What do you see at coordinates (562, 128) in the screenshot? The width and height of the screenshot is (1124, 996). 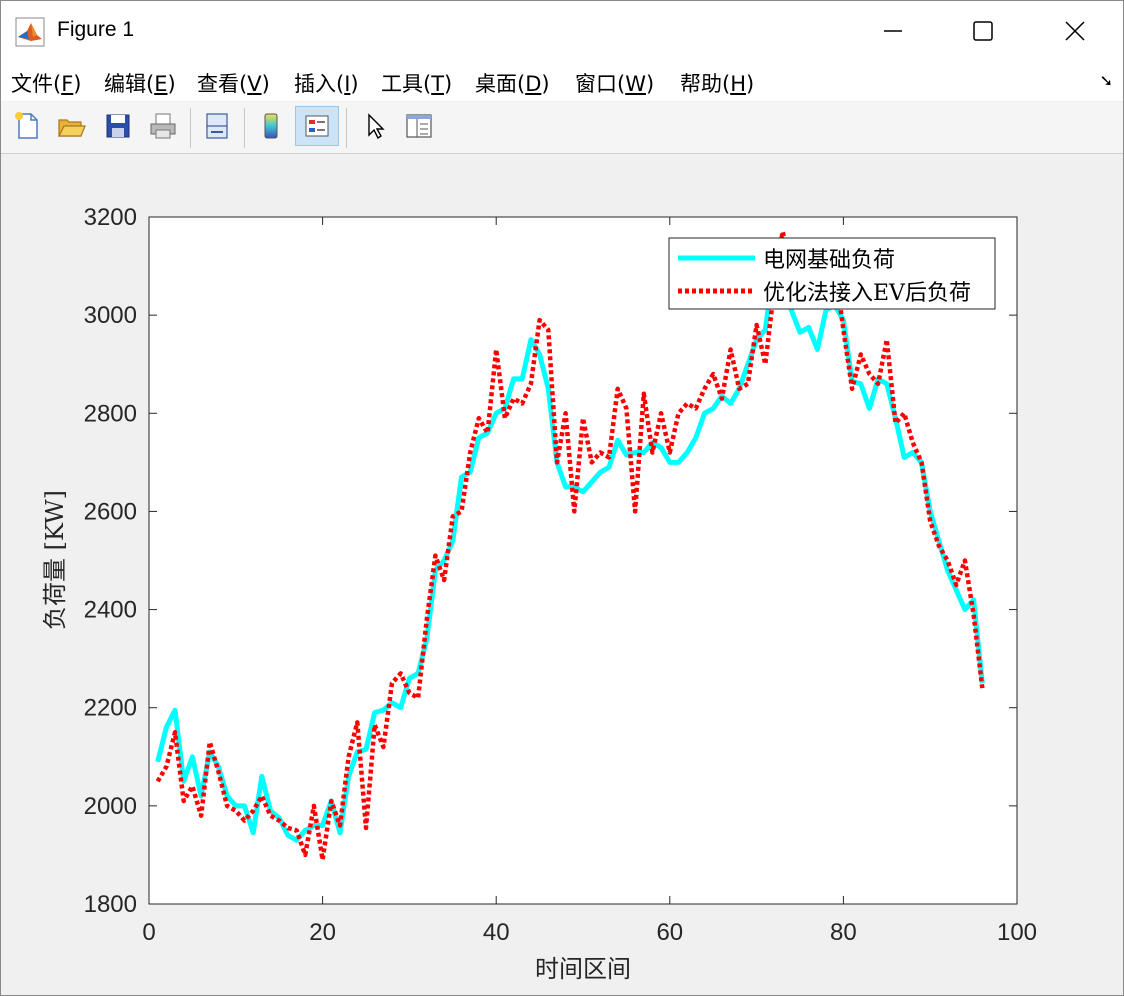 I see `toolbar` at bounding box center [562, 128].